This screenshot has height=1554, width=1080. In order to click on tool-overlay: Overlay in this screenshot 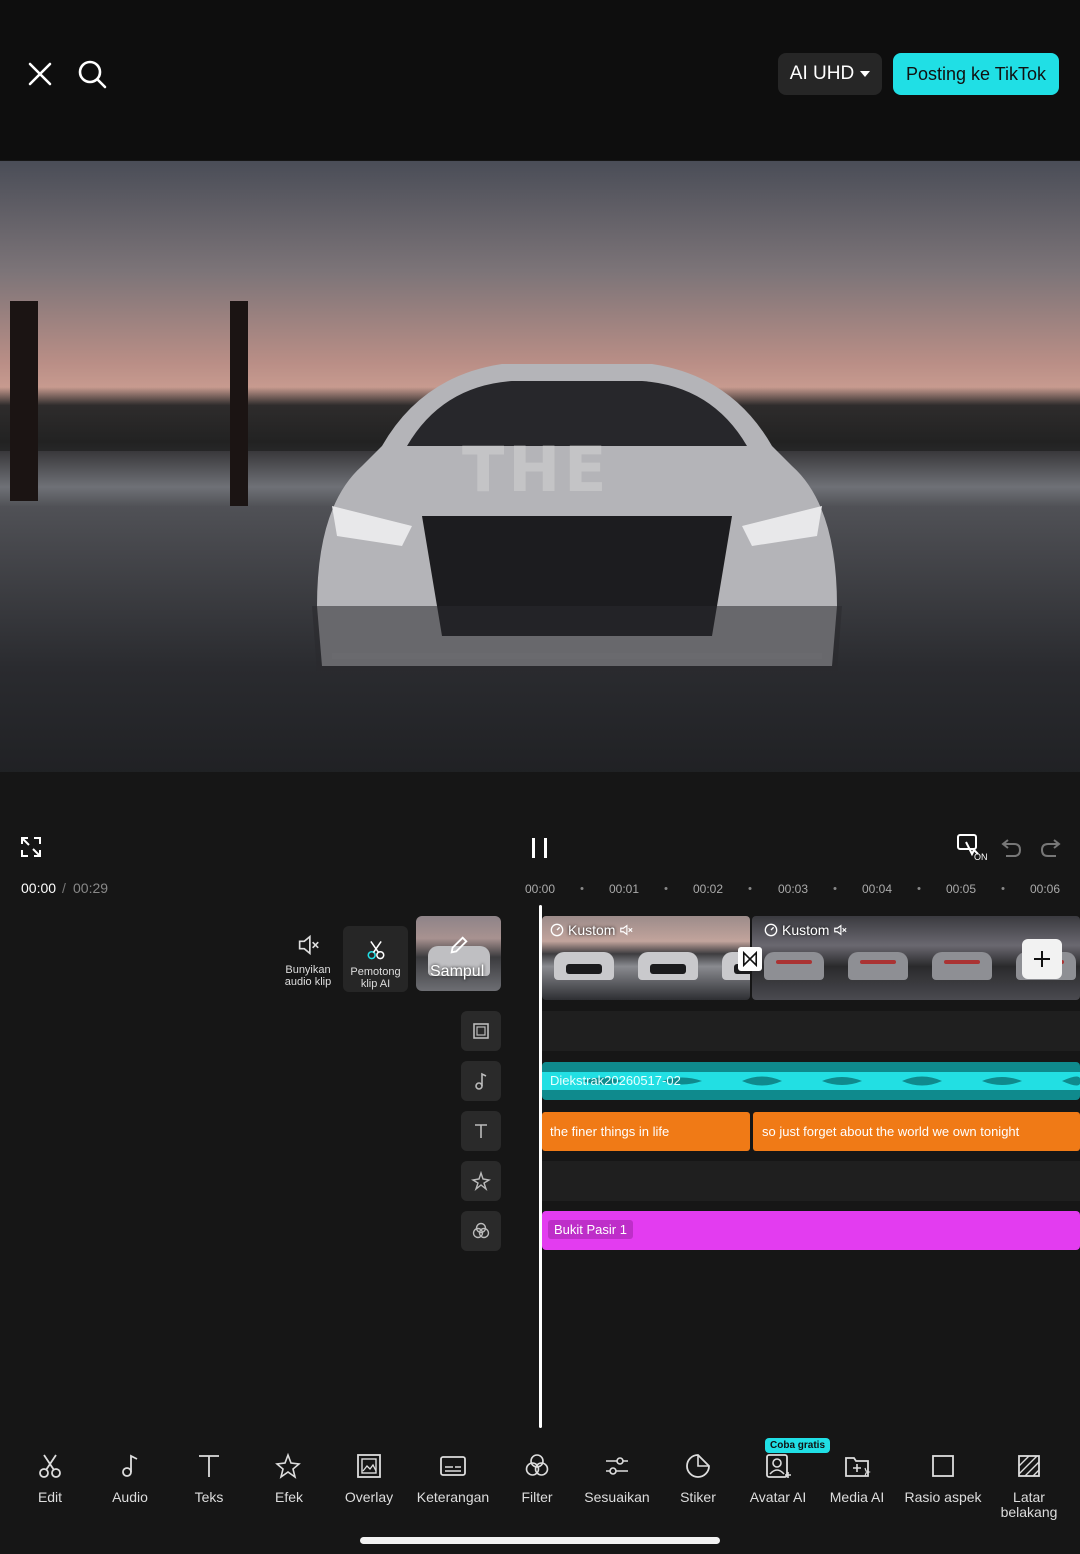, I will do `click(369, 1478)`.